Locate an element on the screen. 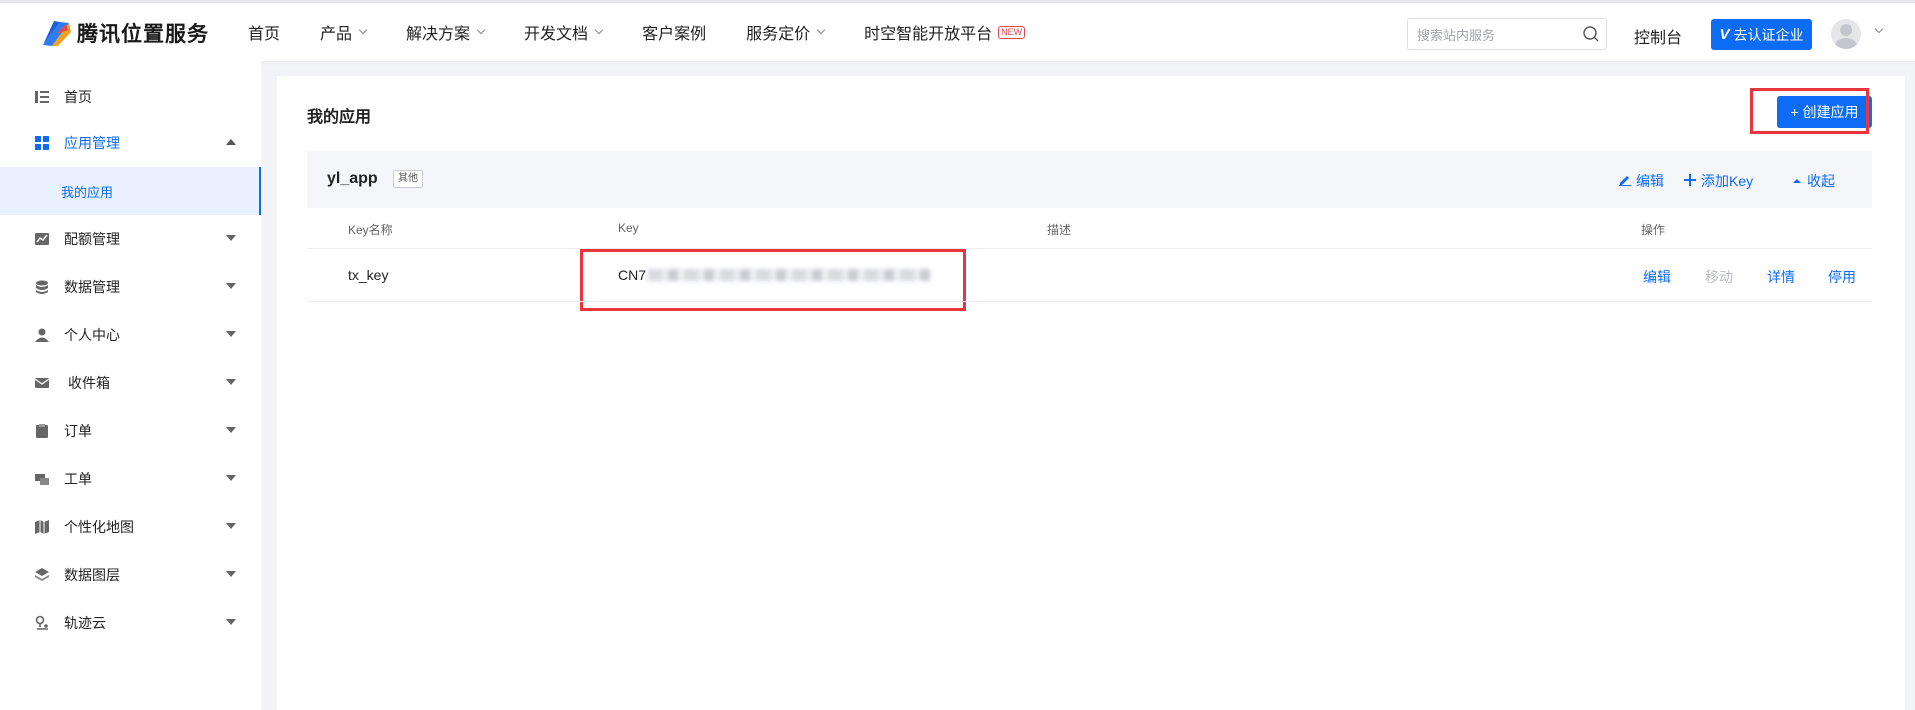  search-placeholder: 搜索站内服务 is located at coordinates (1456, 35).